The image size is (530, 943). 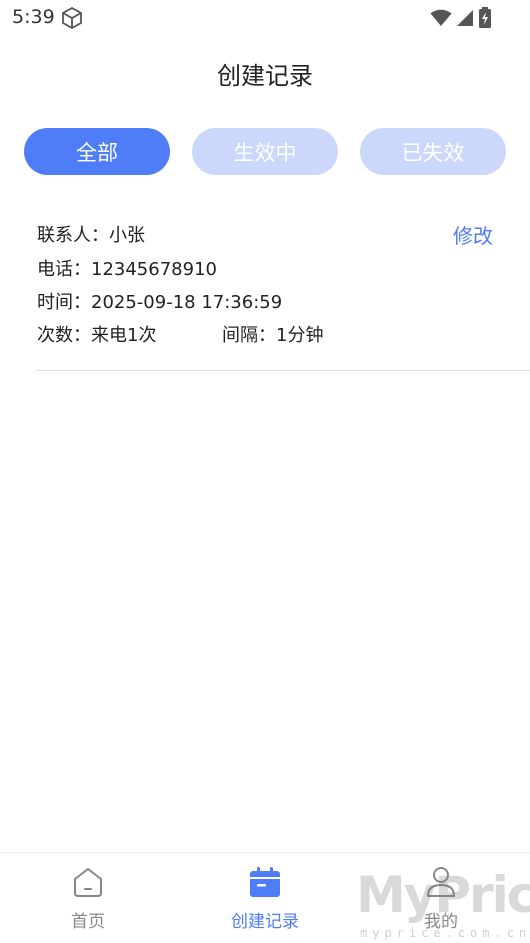 What do you see at coordinates (97, 335) in the screenshot?
I see `record-count: 次数：来电1次` at bounding box center [97, 335].